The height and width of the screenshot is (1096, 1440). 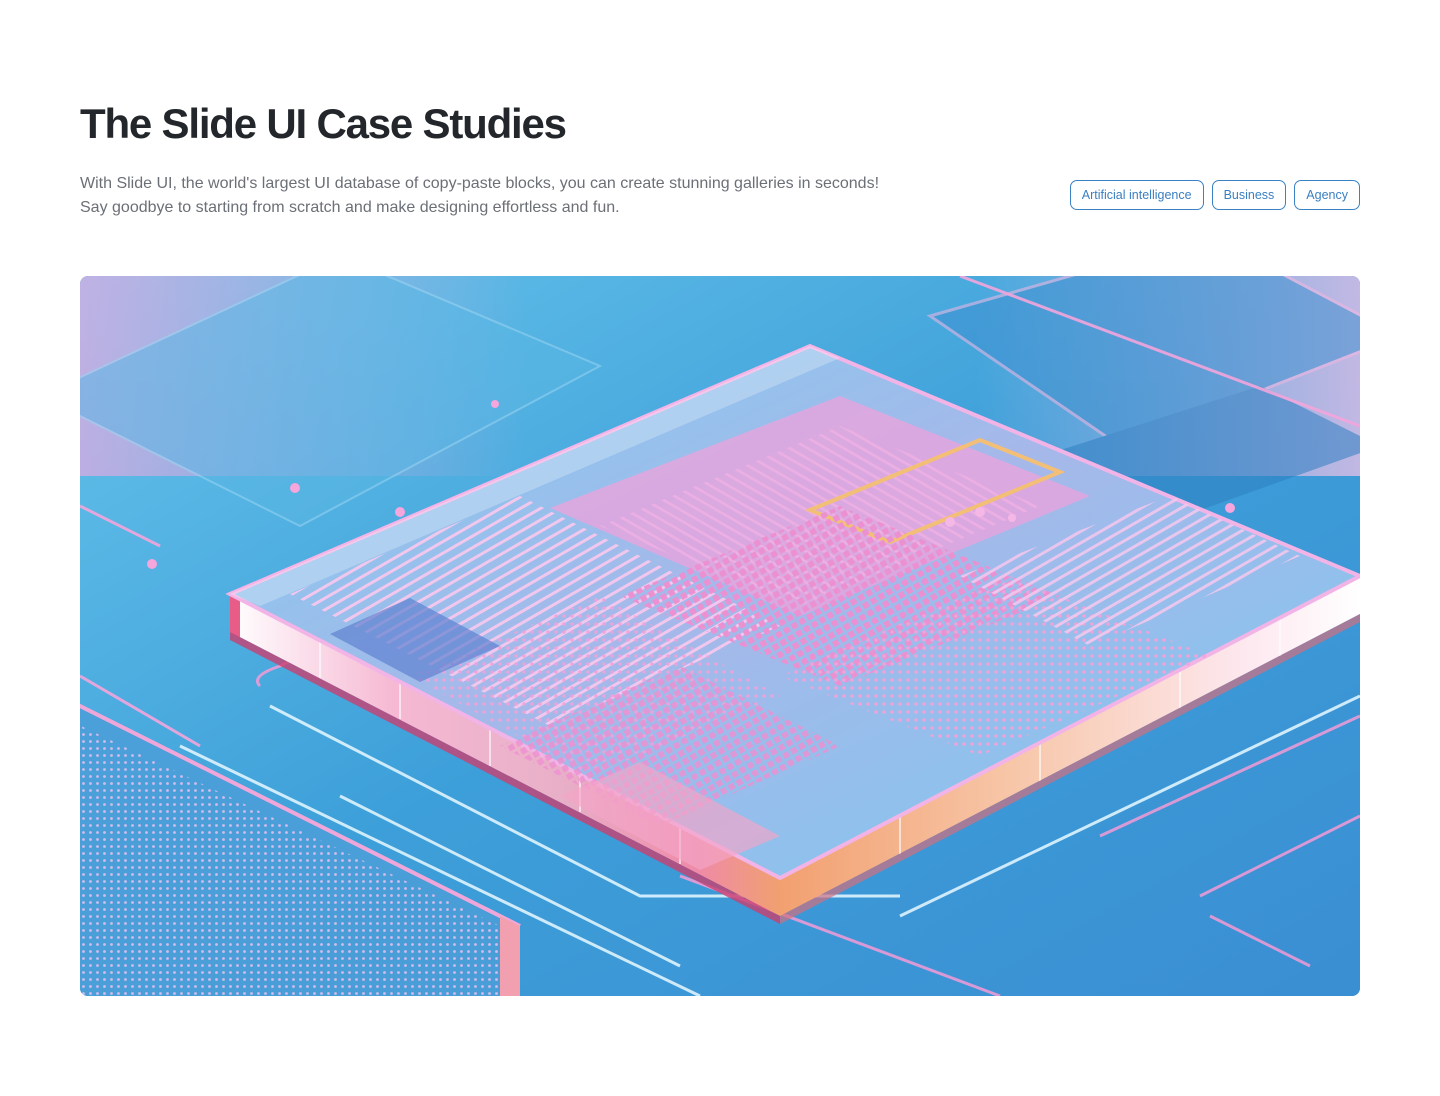 I want to click on tag-list: Artificial intelligence Business Agency, so click(x=1214, y=195).